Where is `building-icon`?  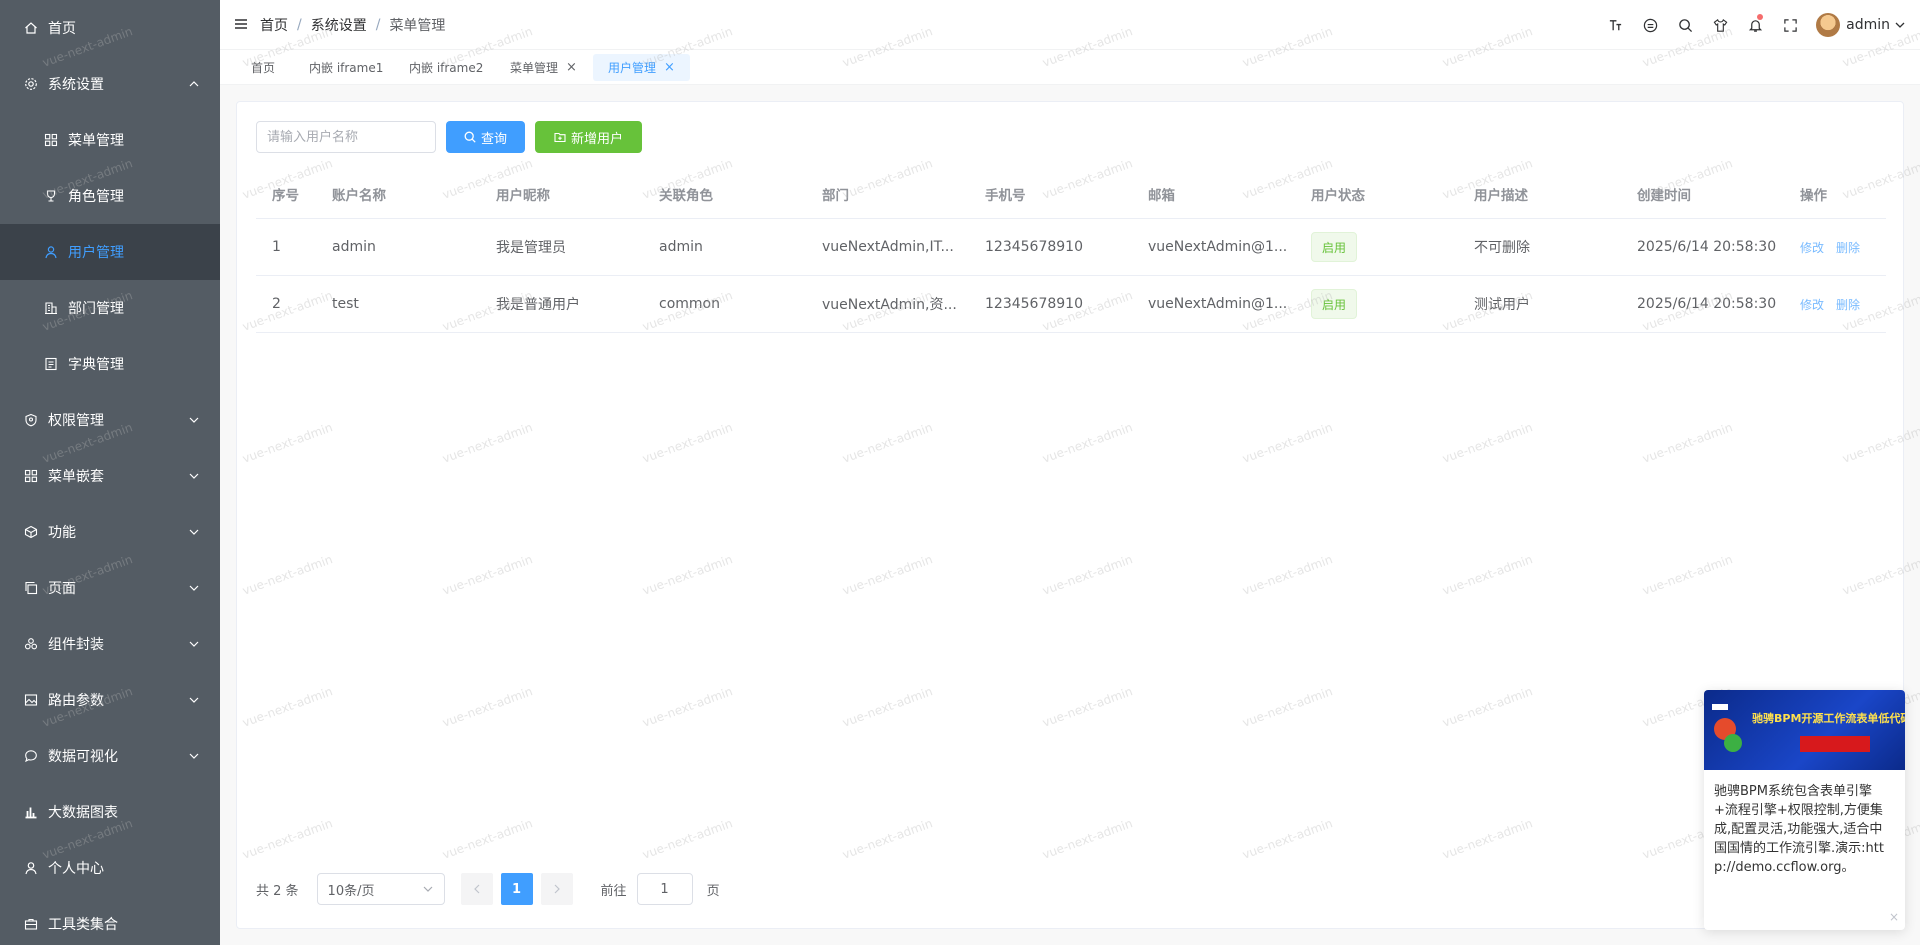
building-icon is located at coordinates (51, 308).